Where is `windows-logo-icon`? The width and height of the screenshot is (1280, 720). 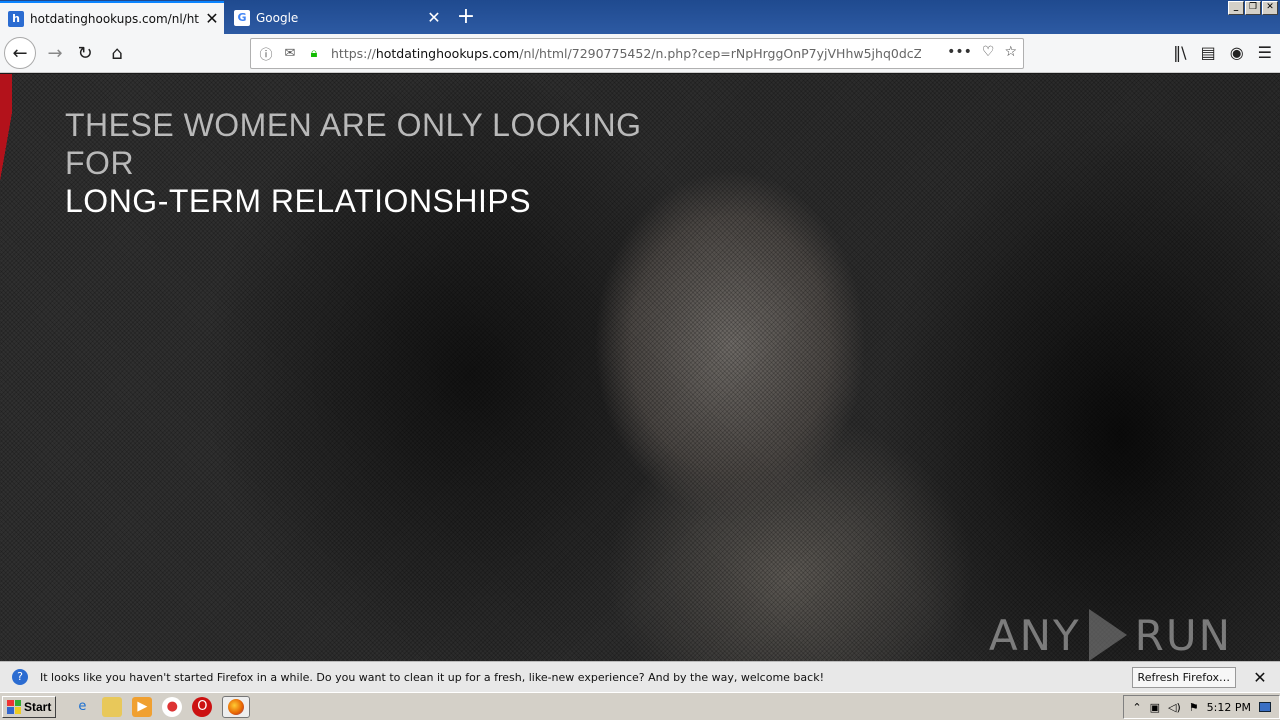 windows-logo-icon is located at coordinates (14, 706).